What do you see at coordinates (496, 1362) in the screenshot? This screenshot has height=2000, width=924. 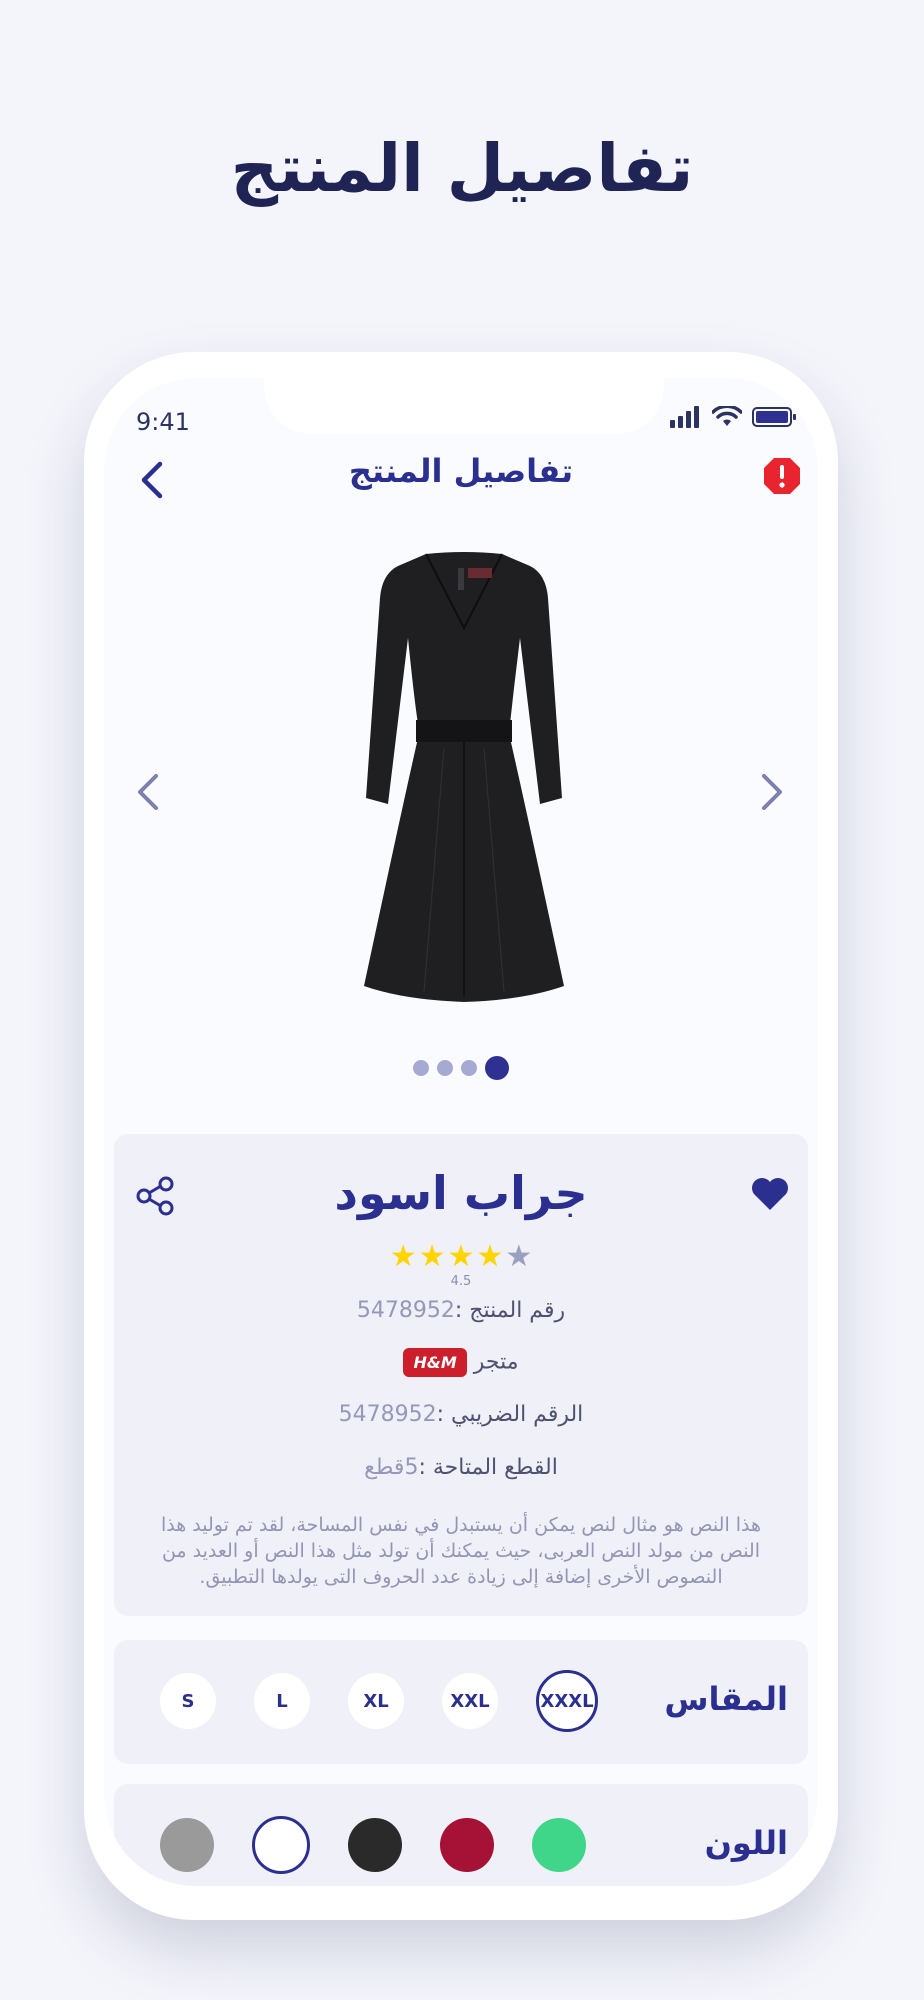 I see `store-label: متجر` at bounding box center [496, 1362].